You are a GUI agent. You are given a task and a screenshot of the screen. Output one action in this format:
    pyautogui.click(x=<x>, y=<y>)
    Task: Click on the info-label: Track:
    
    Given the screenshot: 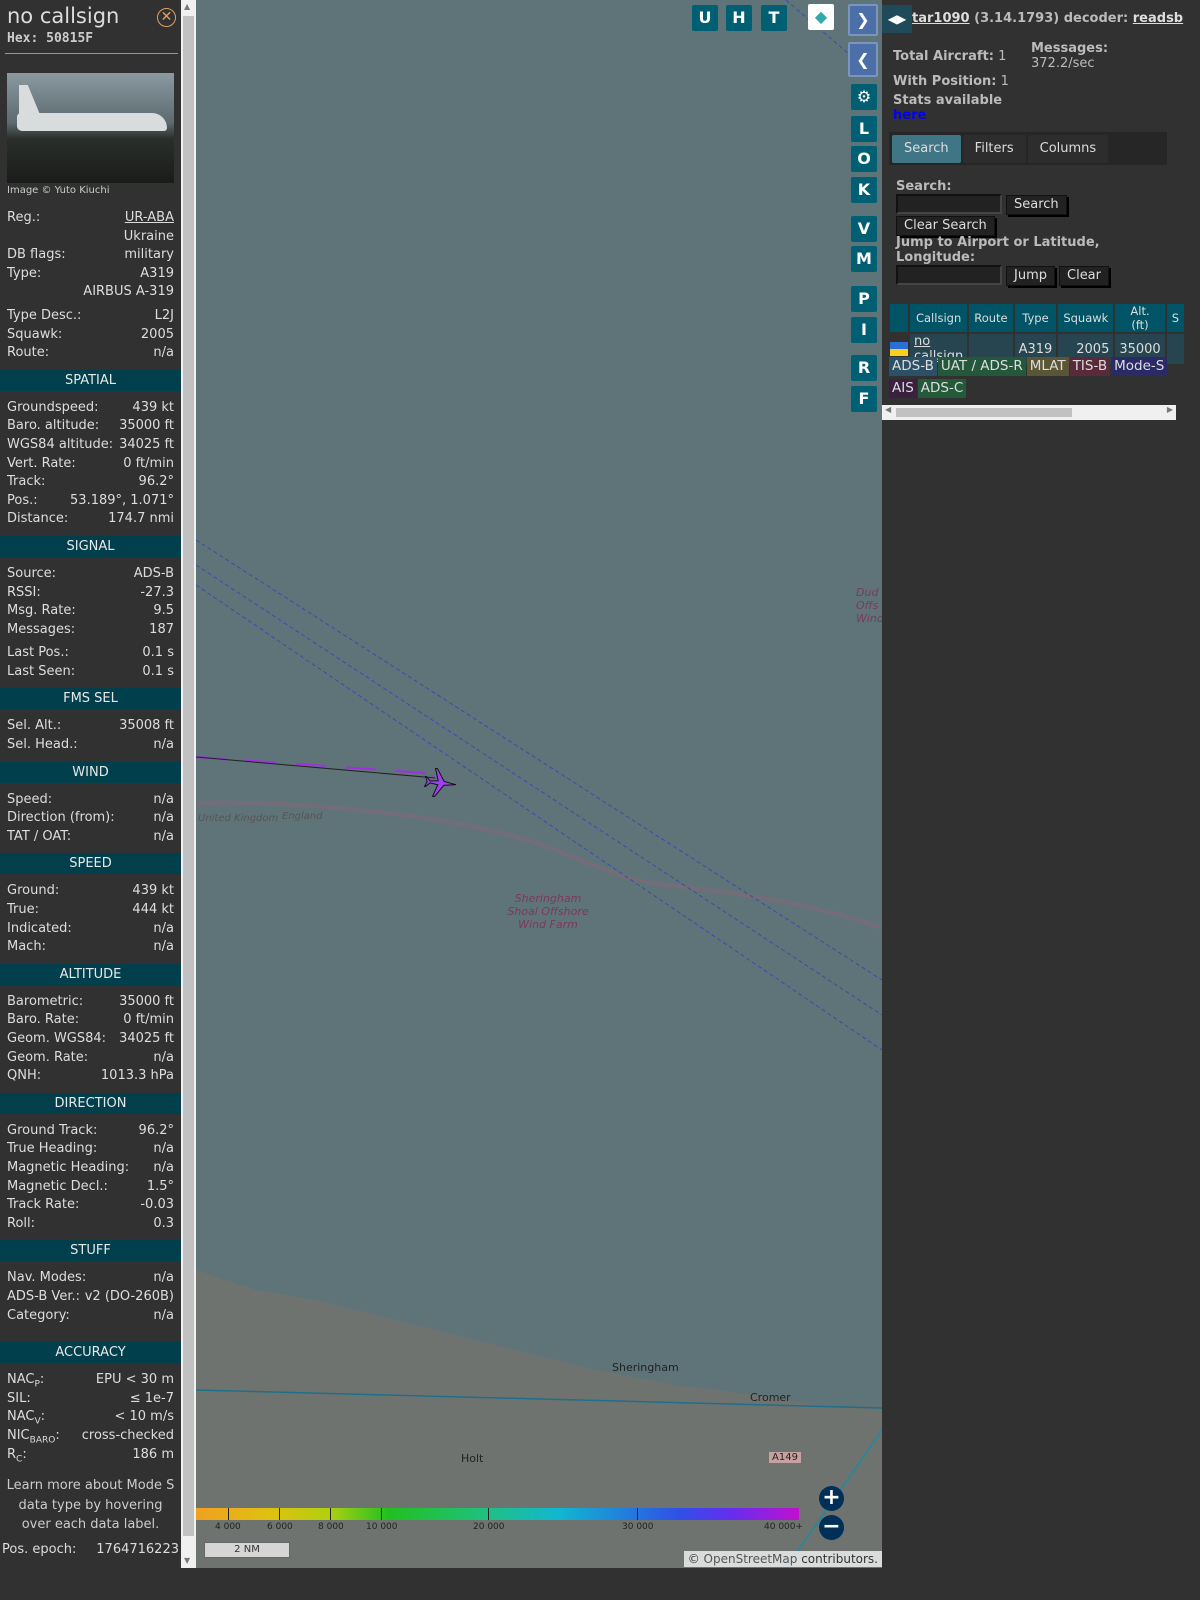 What is the action you would take?
    pyautogui.click(x=26, y=482)
    